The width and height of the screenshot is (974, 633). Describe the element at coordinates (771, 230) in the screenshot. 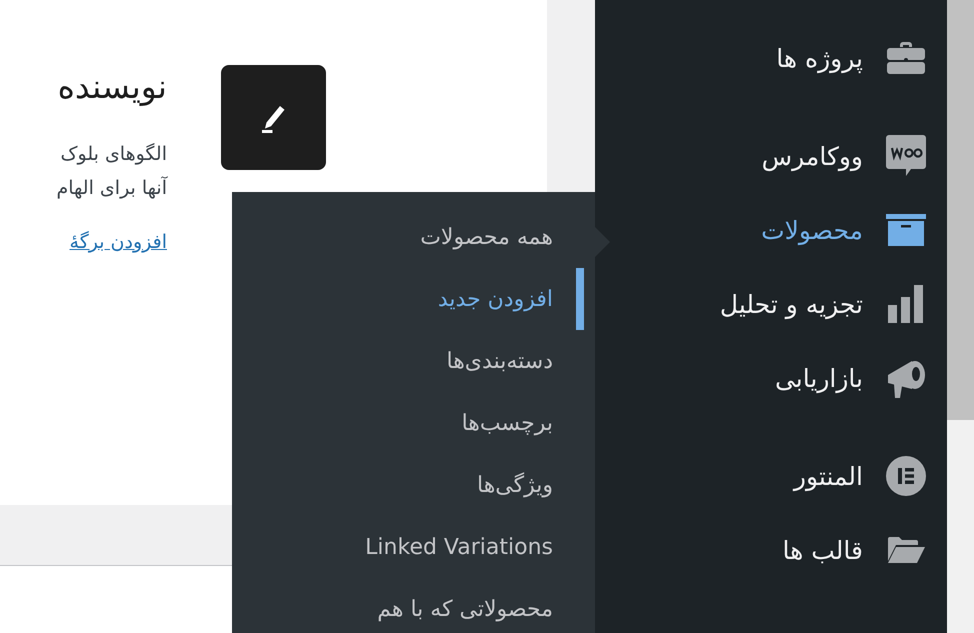

I see `sidebar-item: محصولات` at that location.